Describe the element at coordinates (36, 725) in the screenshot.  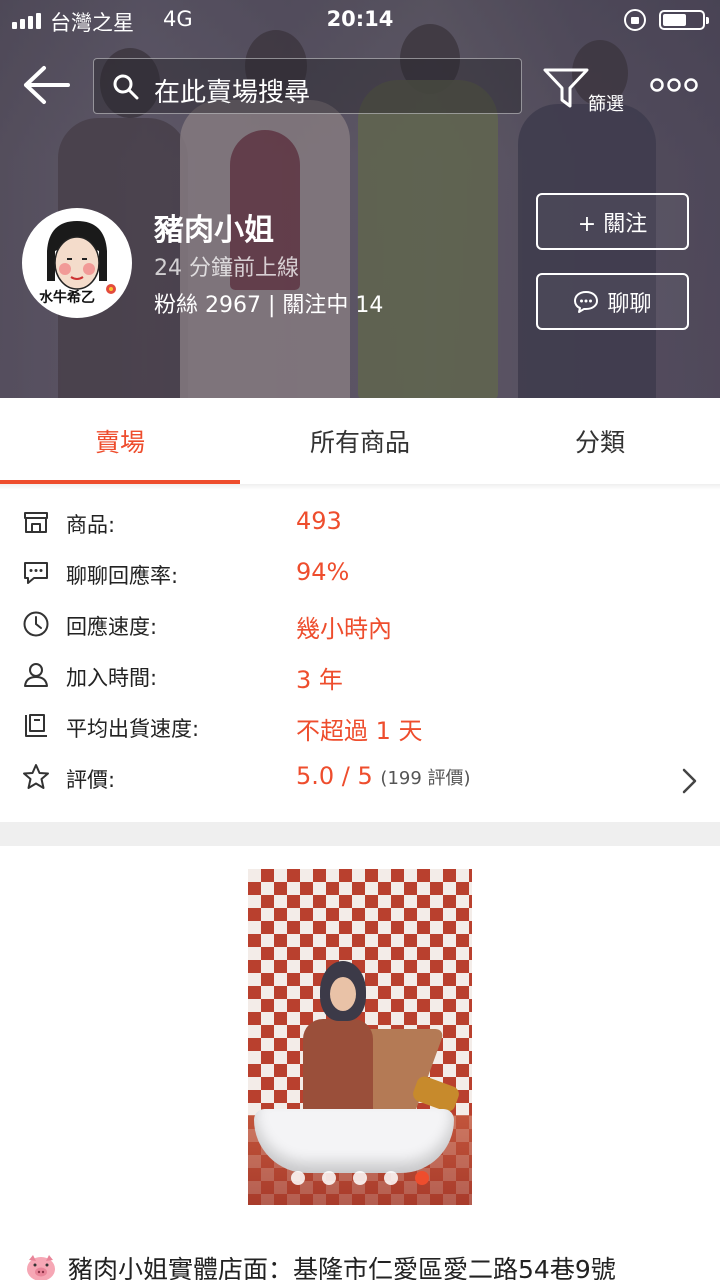
I see `shipping-icon` at that location.